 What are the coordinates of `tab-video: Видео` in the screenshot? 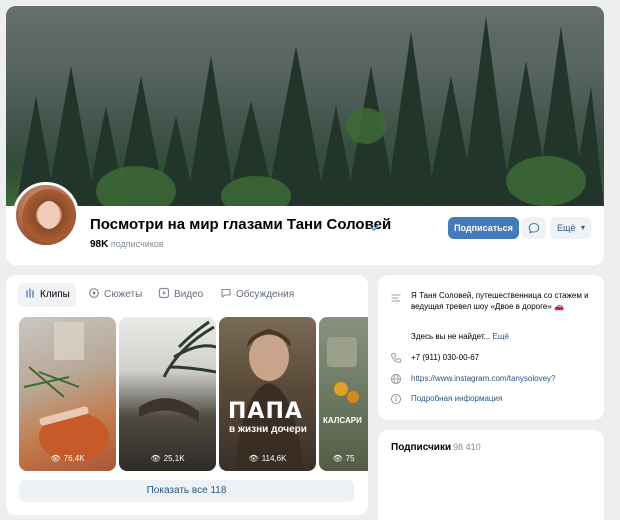 It's located at (180, 295).